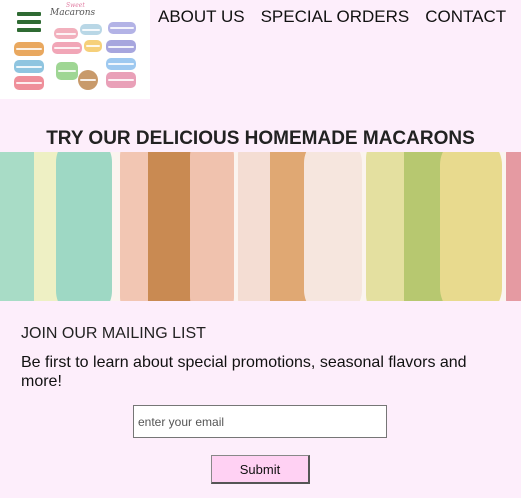 This screenshot has height=498, width=521. I want to click on submit-button: Submit, so click(260, 469).